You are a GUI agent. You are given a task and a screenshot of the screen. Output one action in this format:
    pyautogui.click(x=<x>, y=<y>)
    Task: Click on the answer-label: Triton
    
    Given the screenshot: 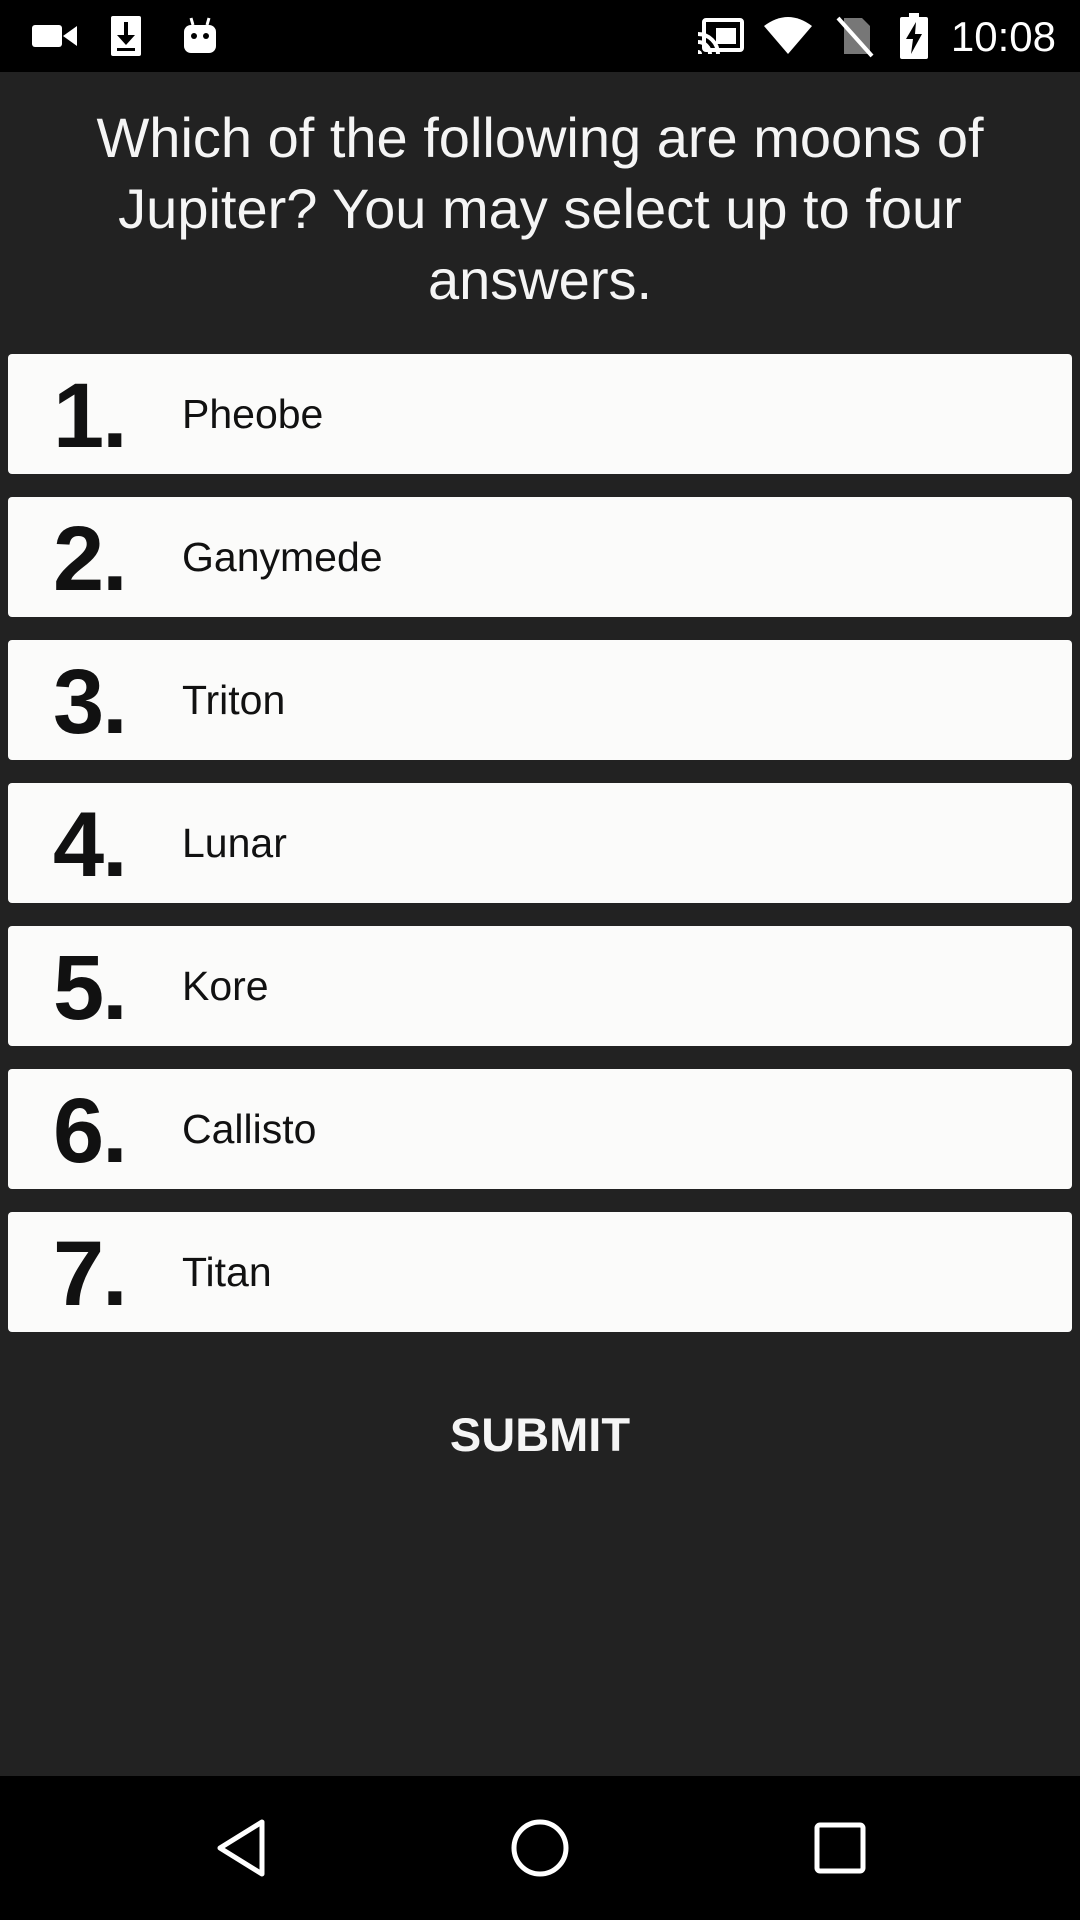 What is the action you would take?
    pyautogui.click(x=234, y=700)
    